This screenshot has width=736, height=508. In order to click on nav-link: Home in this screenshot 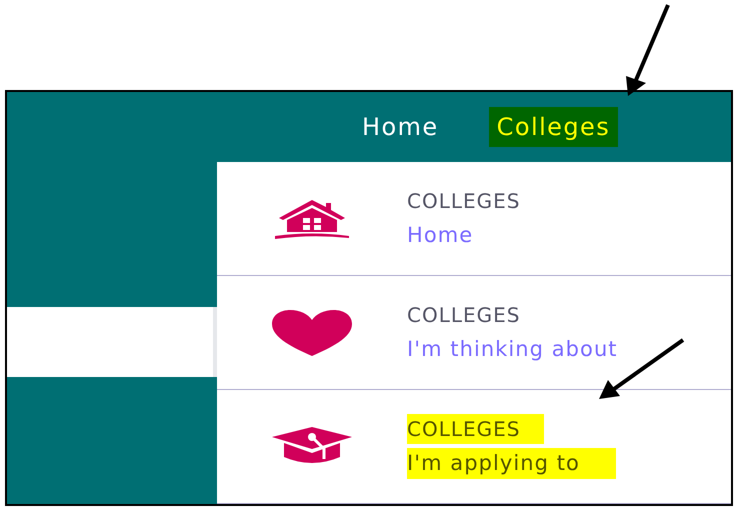, I will do `click(400, 127)`.